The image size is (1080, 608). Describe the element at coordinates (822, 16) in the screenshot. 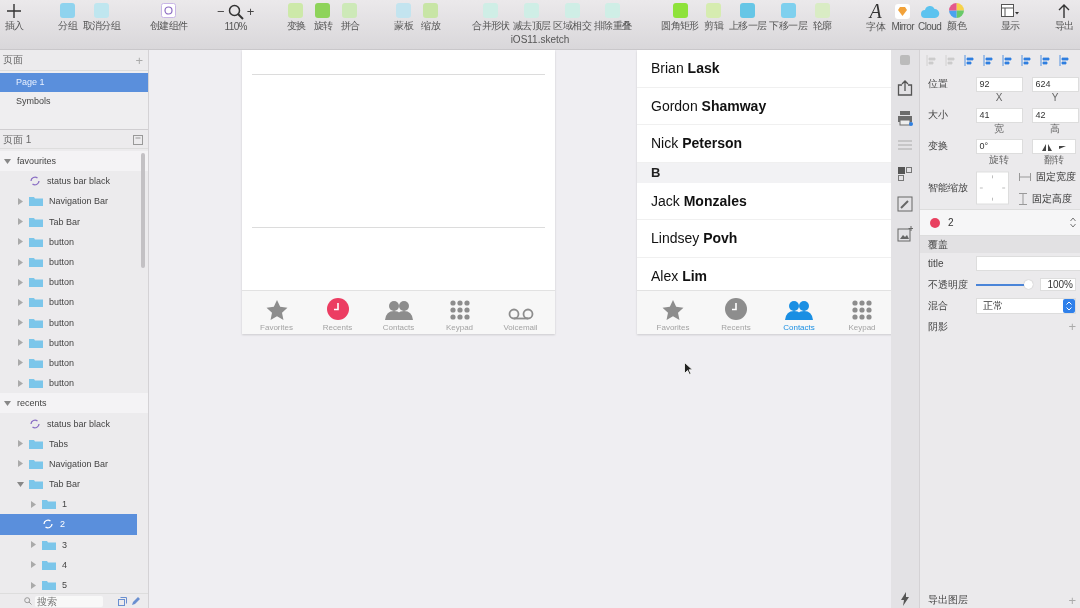

I see `toolbar-button: 轮廓` at that location.